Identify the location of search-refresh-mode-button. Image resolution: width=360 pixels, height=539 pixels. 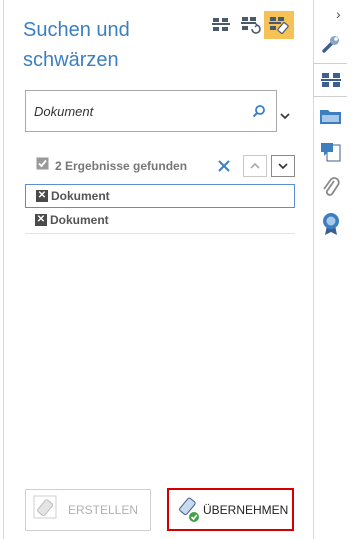
(251, 25).